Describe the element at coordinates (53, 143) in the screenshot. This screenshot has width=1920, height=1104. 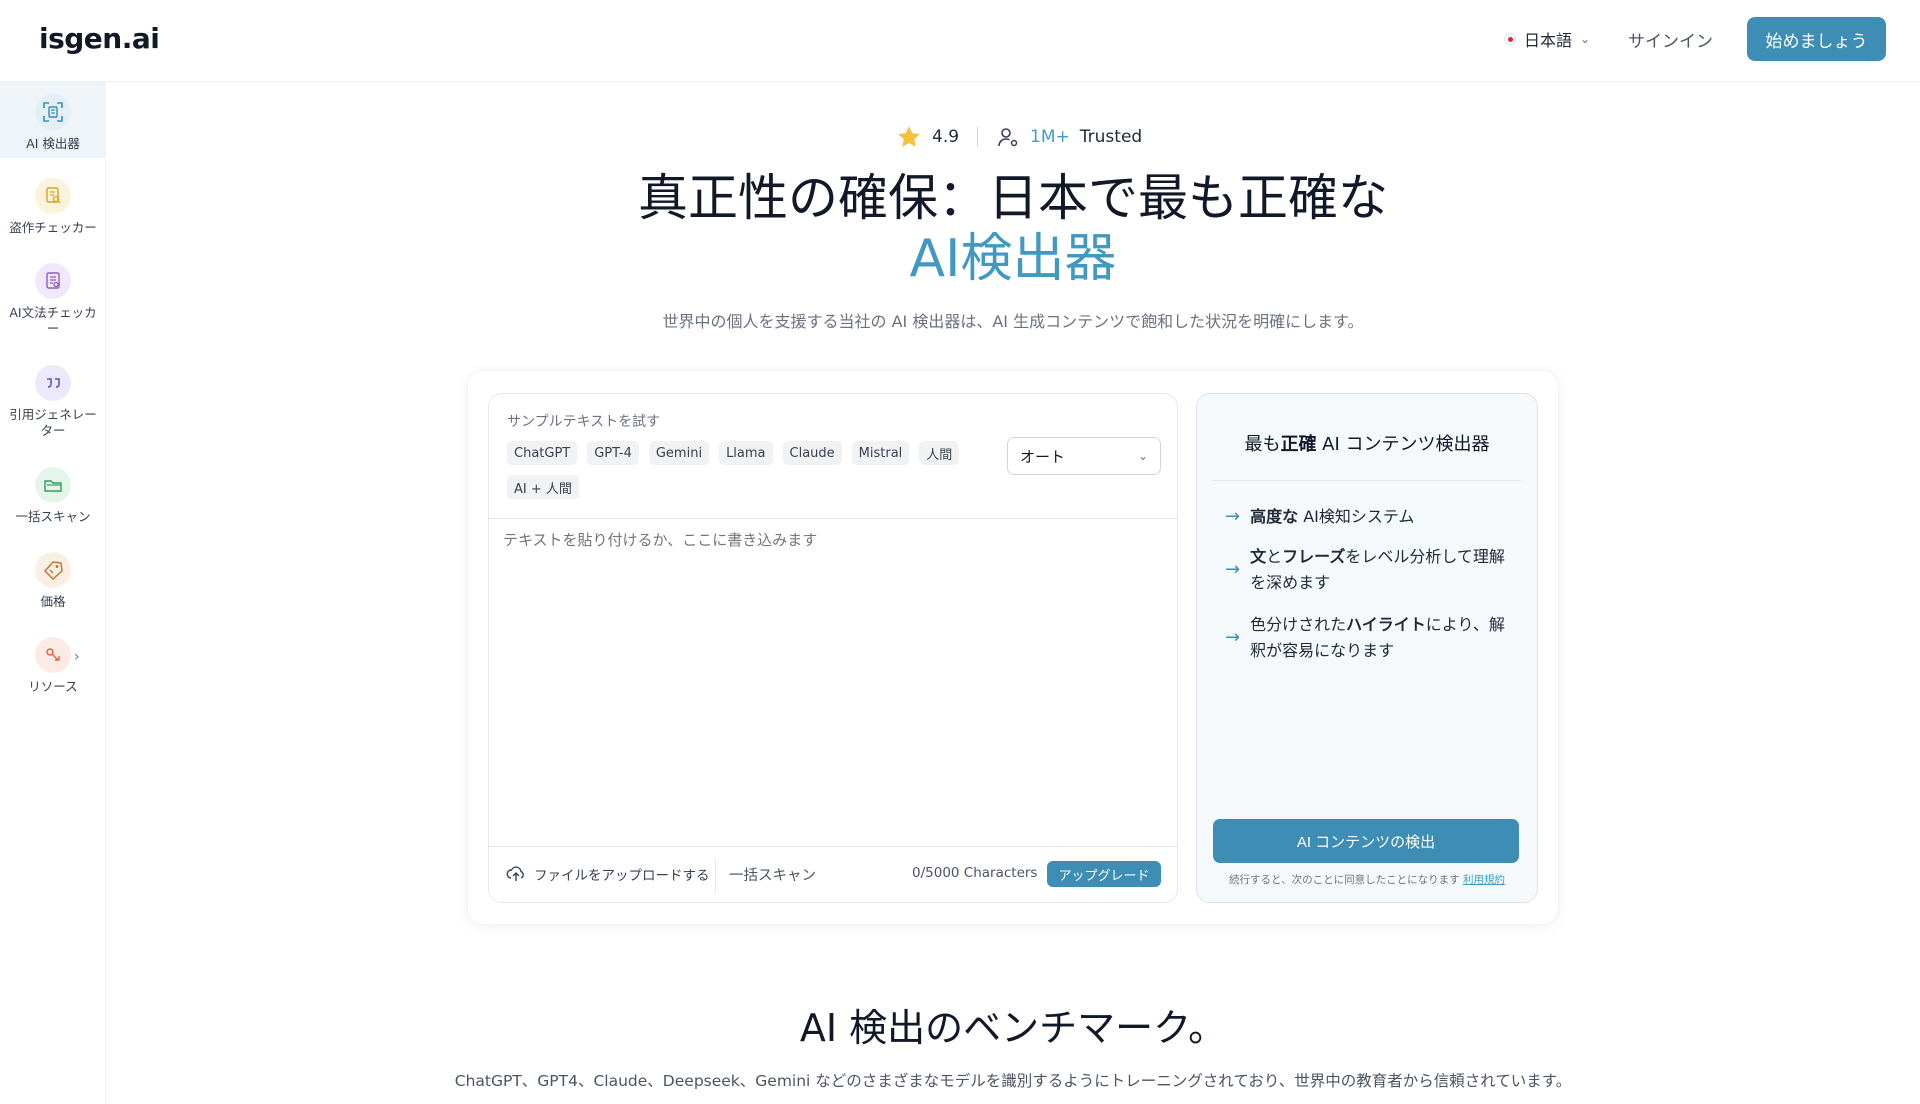
I see `sidebar-item-label: AI 検出器` at that location.